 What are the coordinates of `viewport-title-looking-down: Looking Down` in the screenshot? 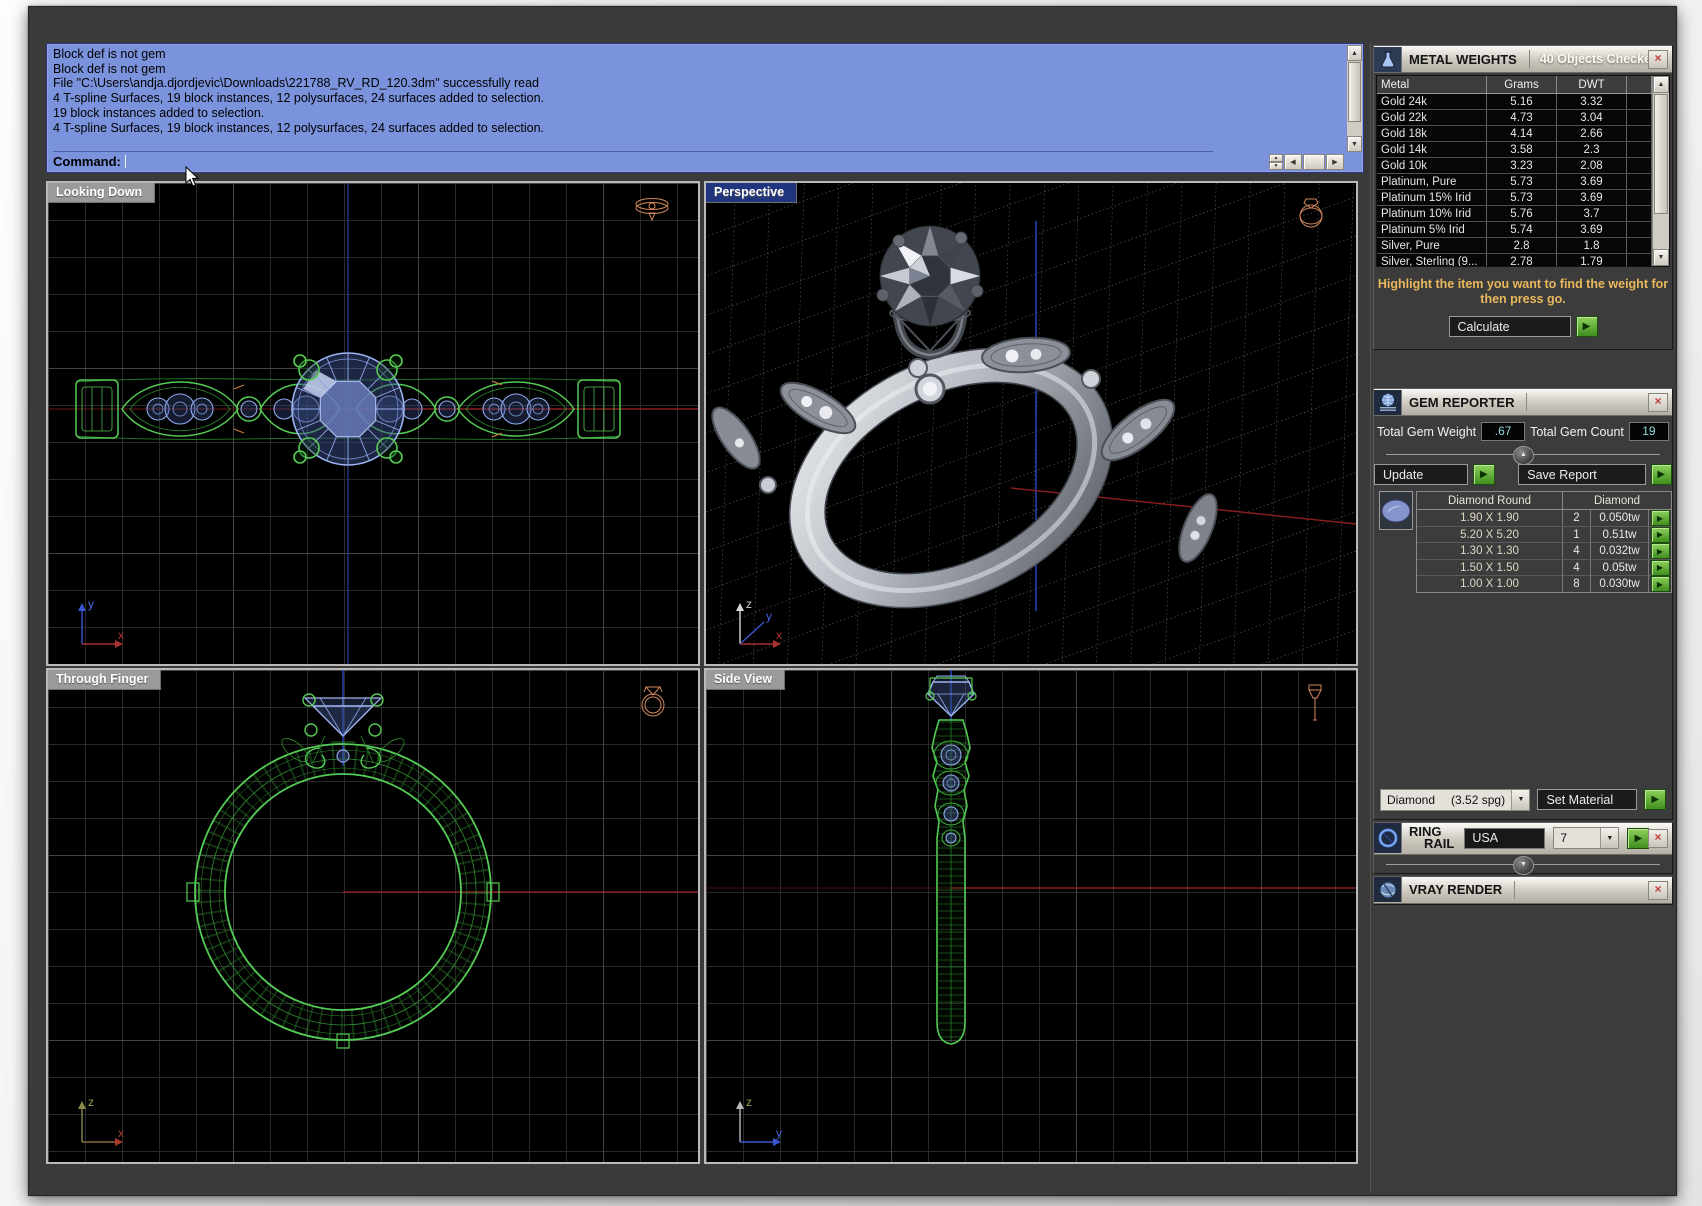 It's located at (102, 193).